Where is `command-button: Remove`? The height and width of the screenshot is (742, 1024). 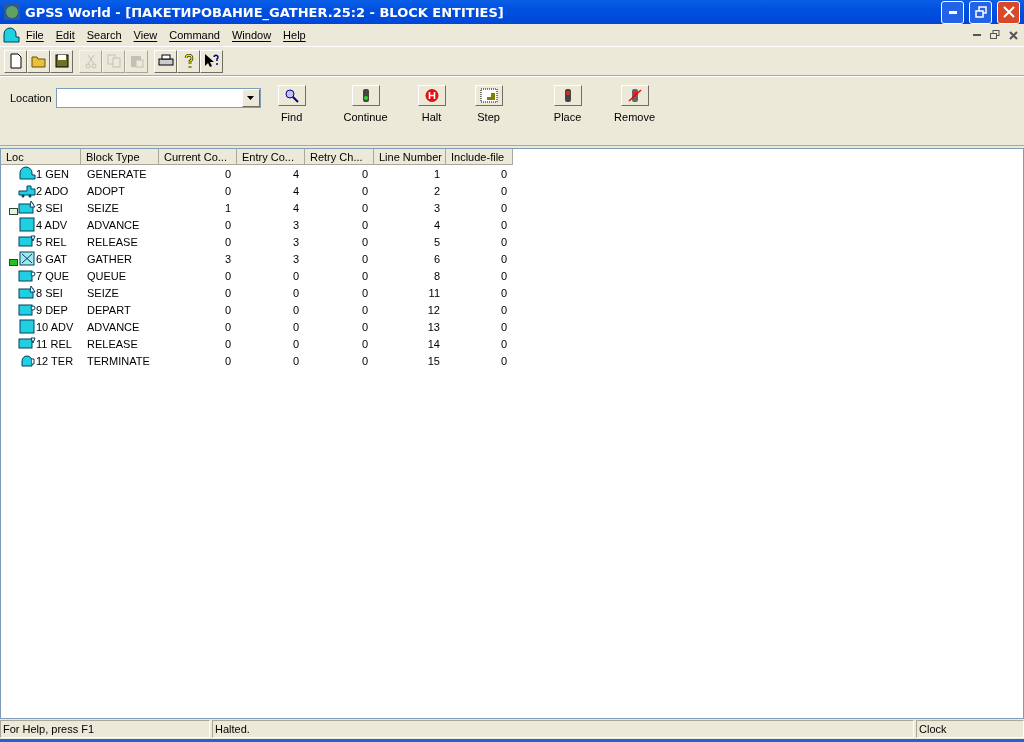
command-button: Remove is located at coordinates (634, 104).